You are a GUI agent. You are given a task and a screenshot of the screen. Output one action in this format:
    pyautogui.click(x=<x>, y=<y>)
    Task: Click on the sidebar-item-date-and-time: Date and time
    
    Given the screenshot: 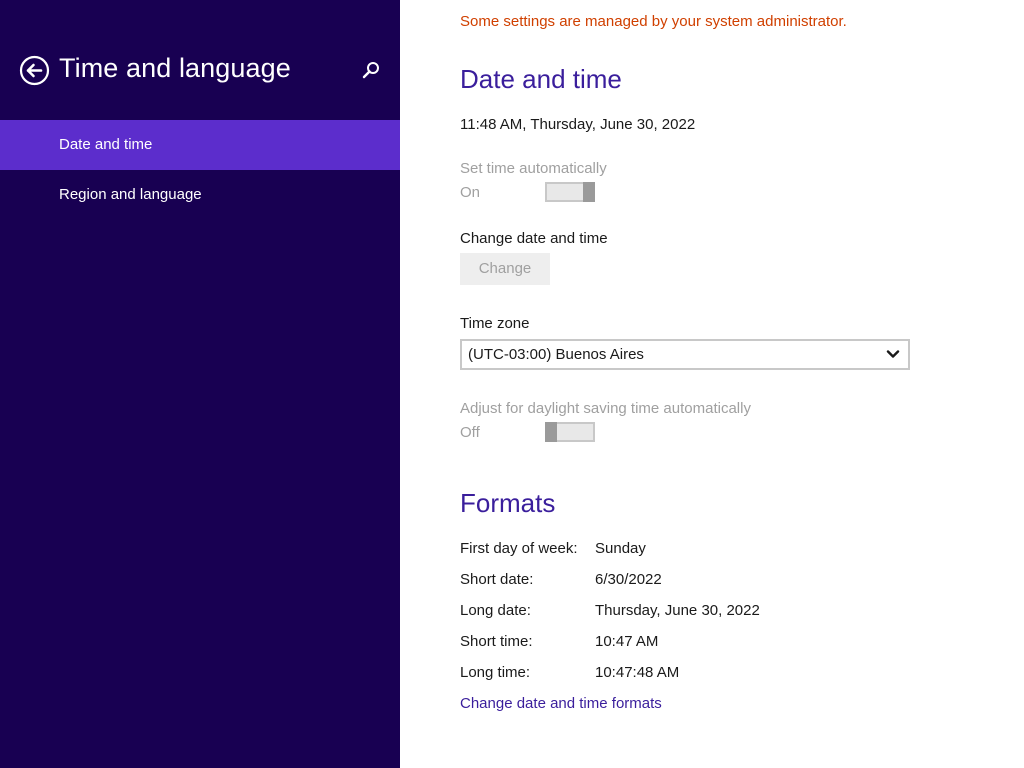 What is the action you would take?
    pyautogui.click(x=200, y=145)
    